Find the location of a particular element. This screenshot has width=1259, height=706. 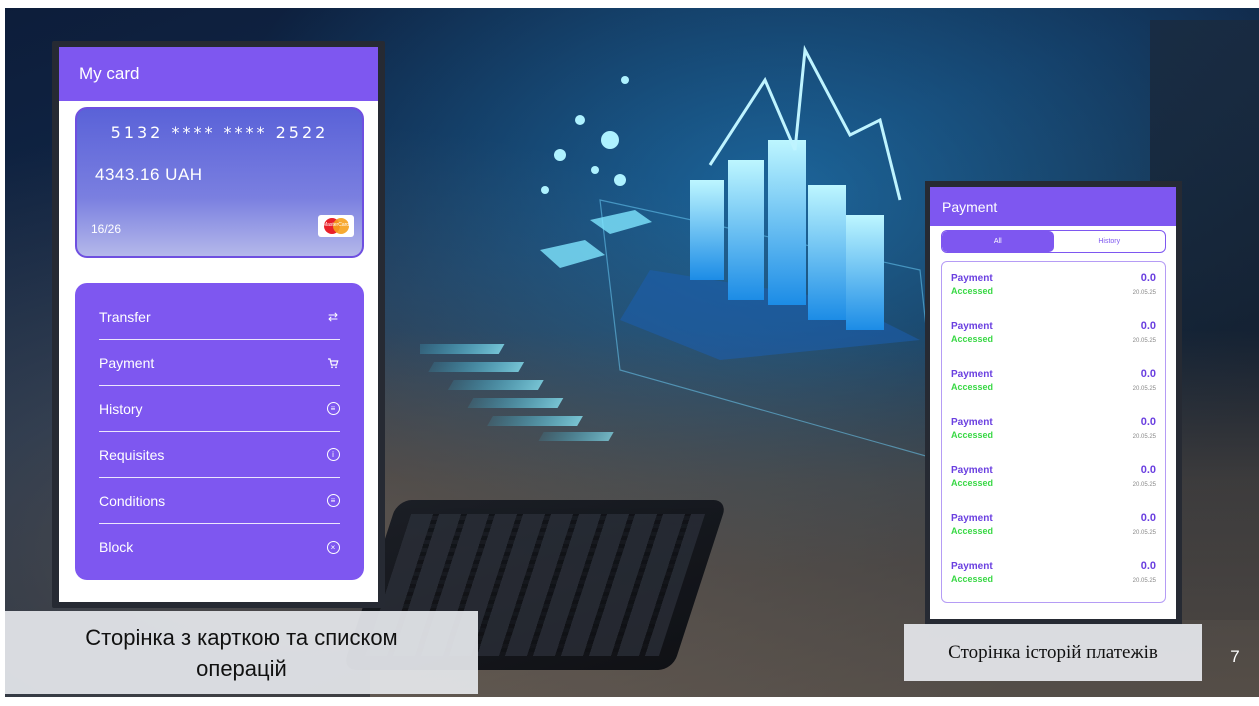

card-number: 5132 **** **** 2522 is located at coordinates (219, 132).